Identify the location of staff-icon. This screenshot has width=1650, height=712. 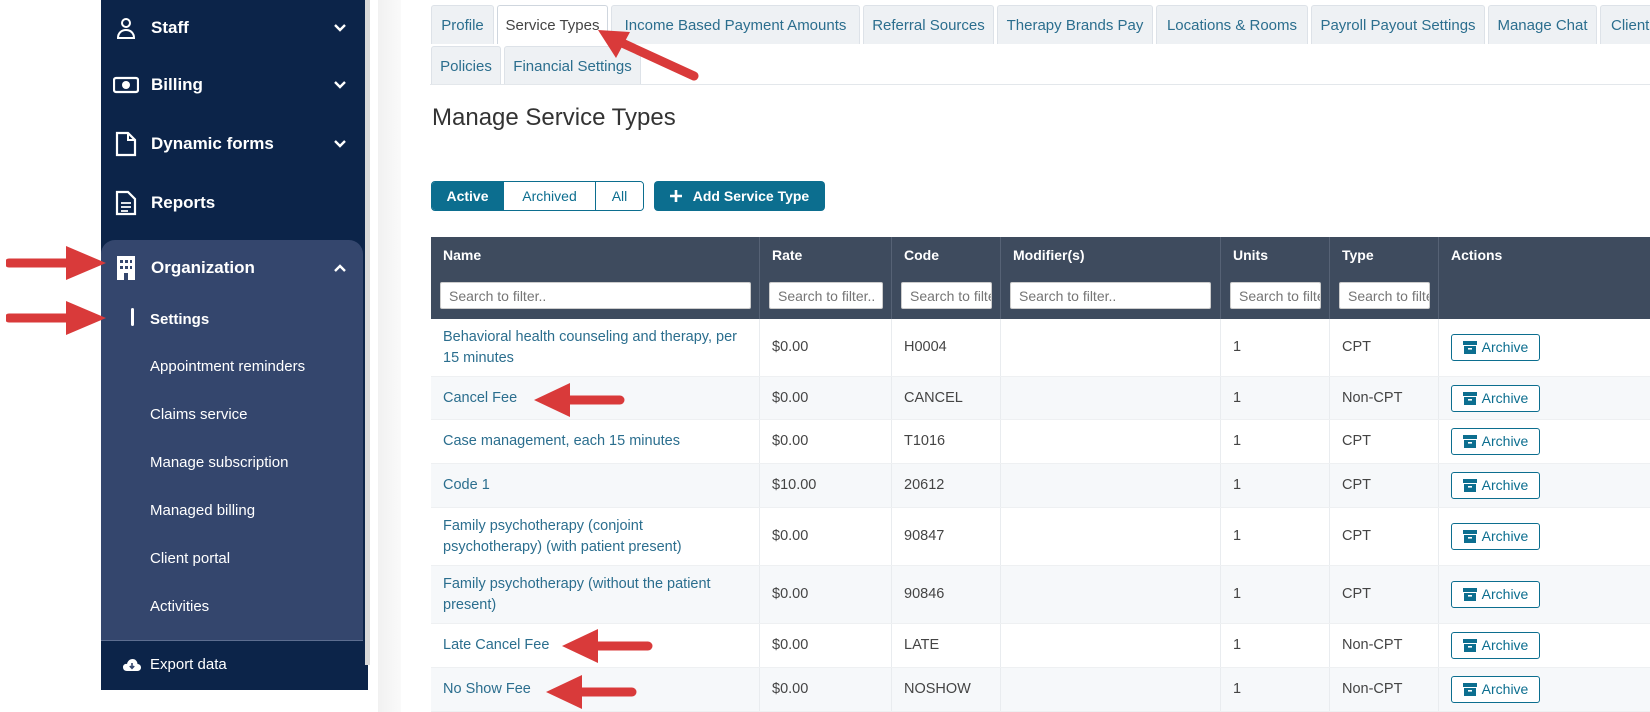
(126, 28).